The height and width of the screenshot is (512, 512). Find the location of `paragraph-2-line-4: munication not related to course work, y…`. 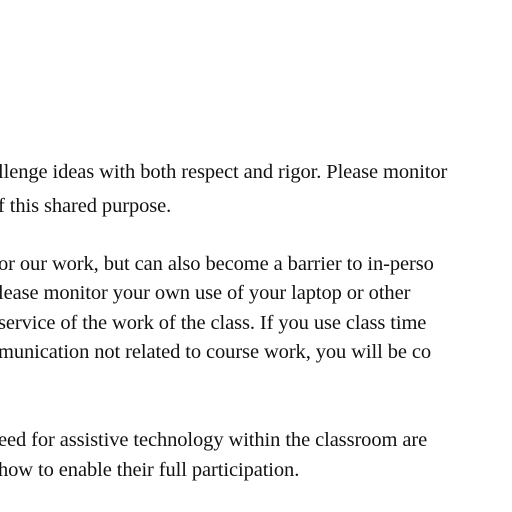

paragraph-2-line-4: munication not related to course work, y… is located at coordinates (216, 352).